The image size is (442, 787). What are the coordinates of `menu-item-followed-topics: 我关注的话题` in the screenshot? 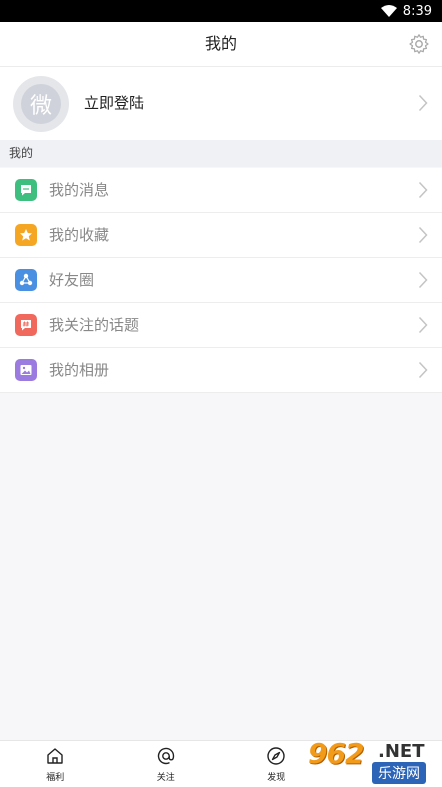 It's located at (221, 325).